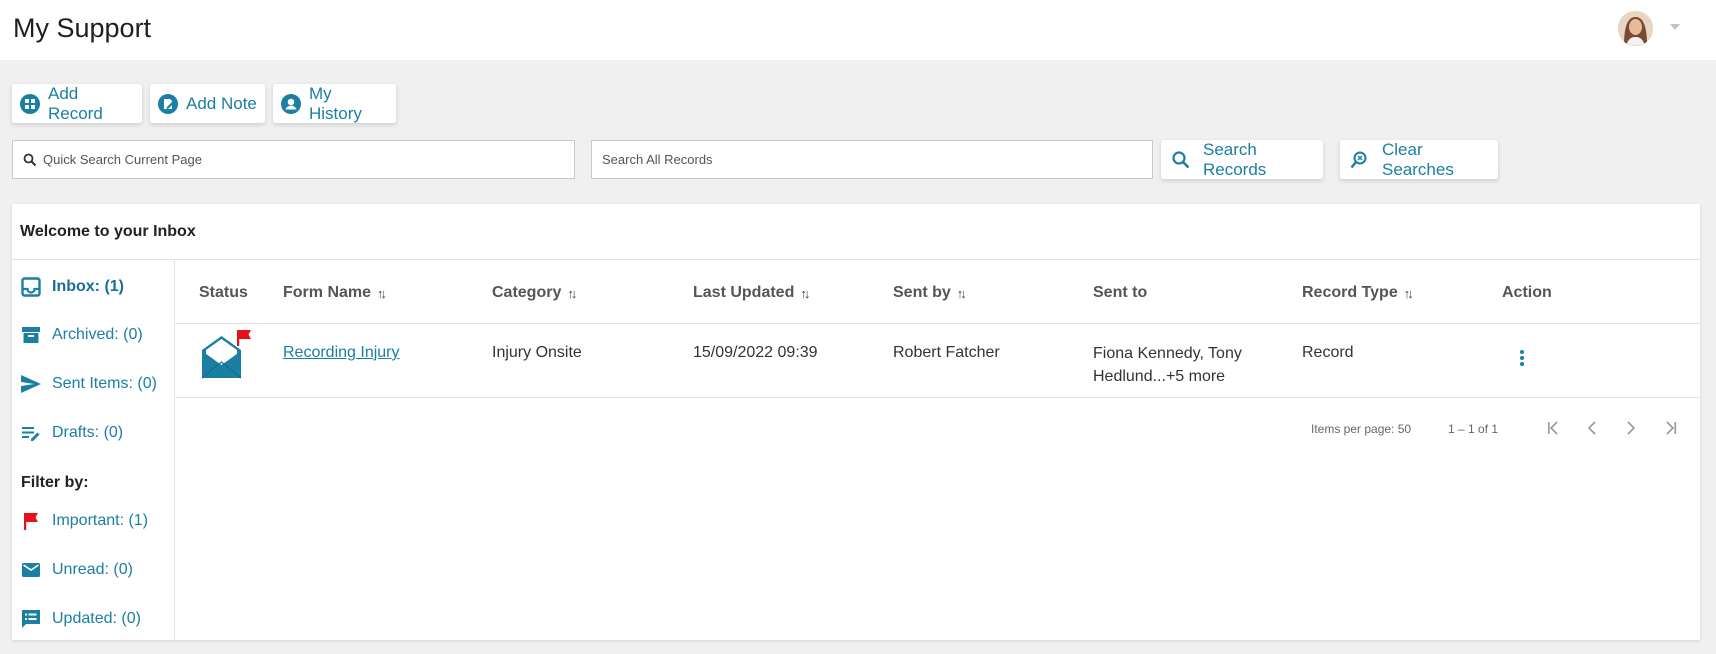 Image resolution: width=1716 pixels, height=654 pixels. Describe the element at coordinates (168, 103) in the screenshot. I see `add-note-icon` at that location.